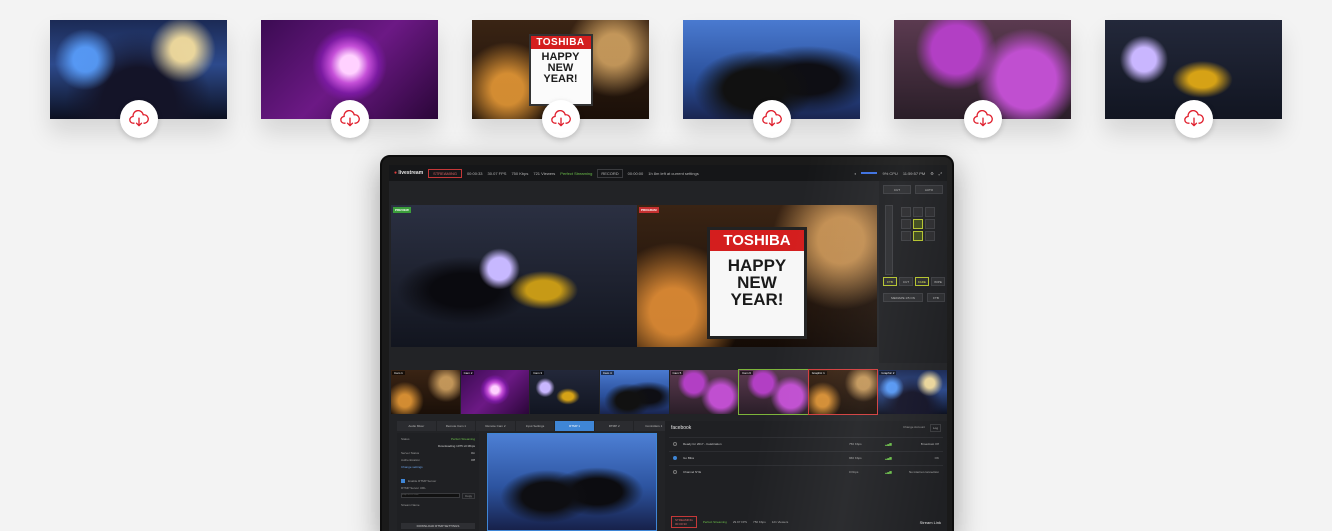  What do you see at coordinates (412, 467) in the screenshot?
I see `change-settings-link: Change settings` at bounding box center [412, 467].